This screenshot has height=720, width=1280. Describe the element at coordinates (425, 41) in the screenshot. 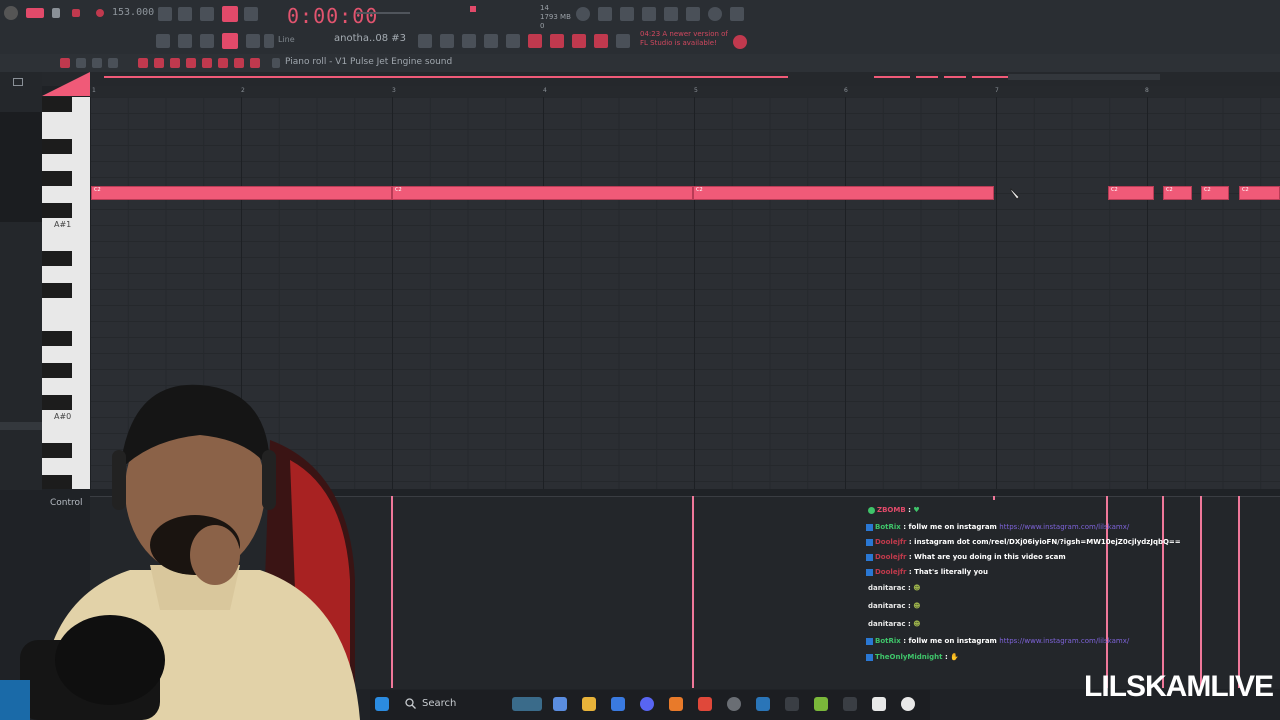

I see `mixer-icon` at that location.